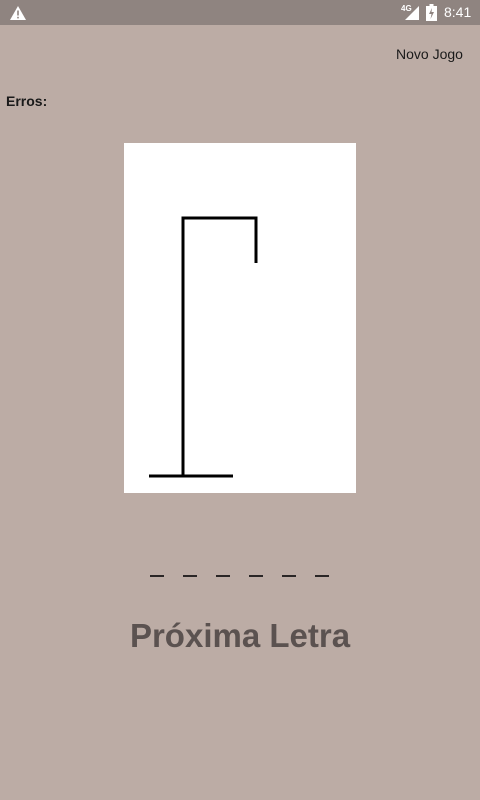 This screenshot has height=800, width=480. I want to click on errors-label-text: Erros:, so click(27, 101).